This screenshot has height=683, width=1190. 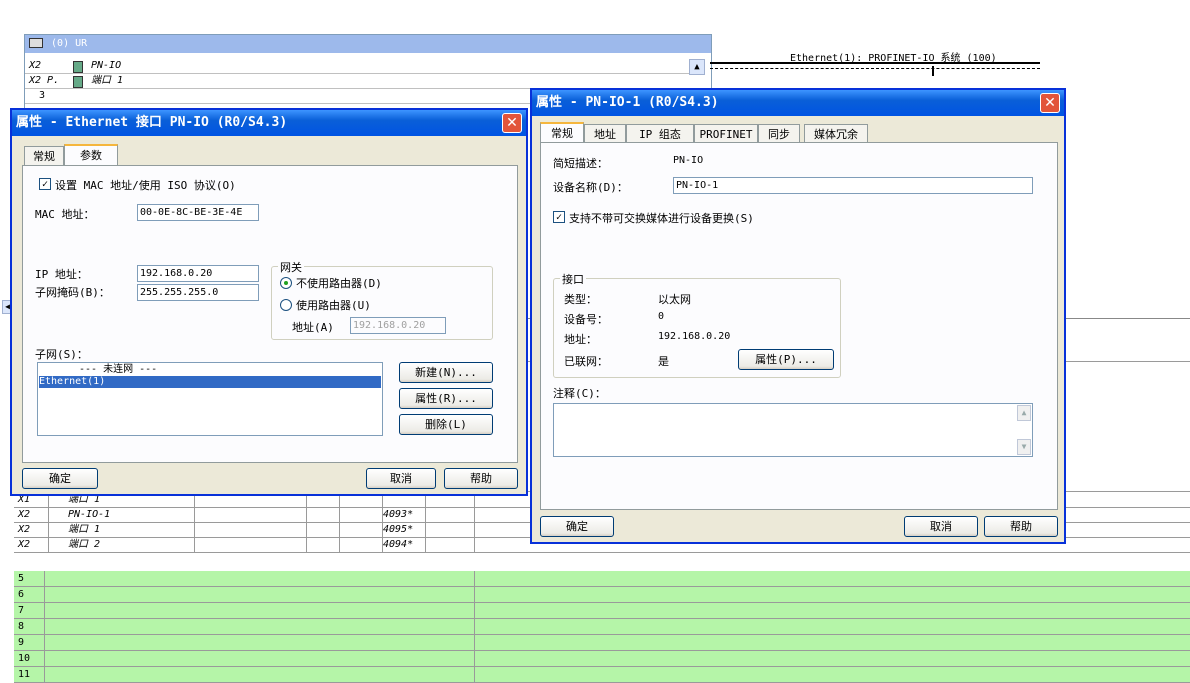 I want to click on interface-group-label: 接口, so click(x=573, y=279).